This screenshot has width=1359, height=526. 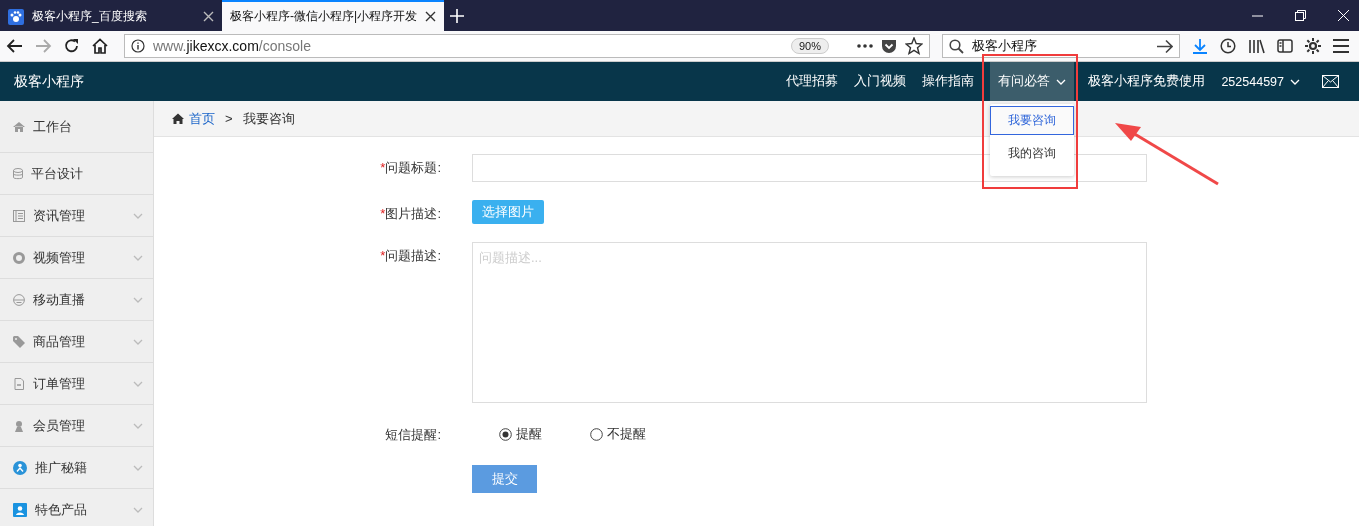 What do you see at coordinates (1228, 46) in the screenshot?
I see `clock-icon` at bounding box center [1228, 46].